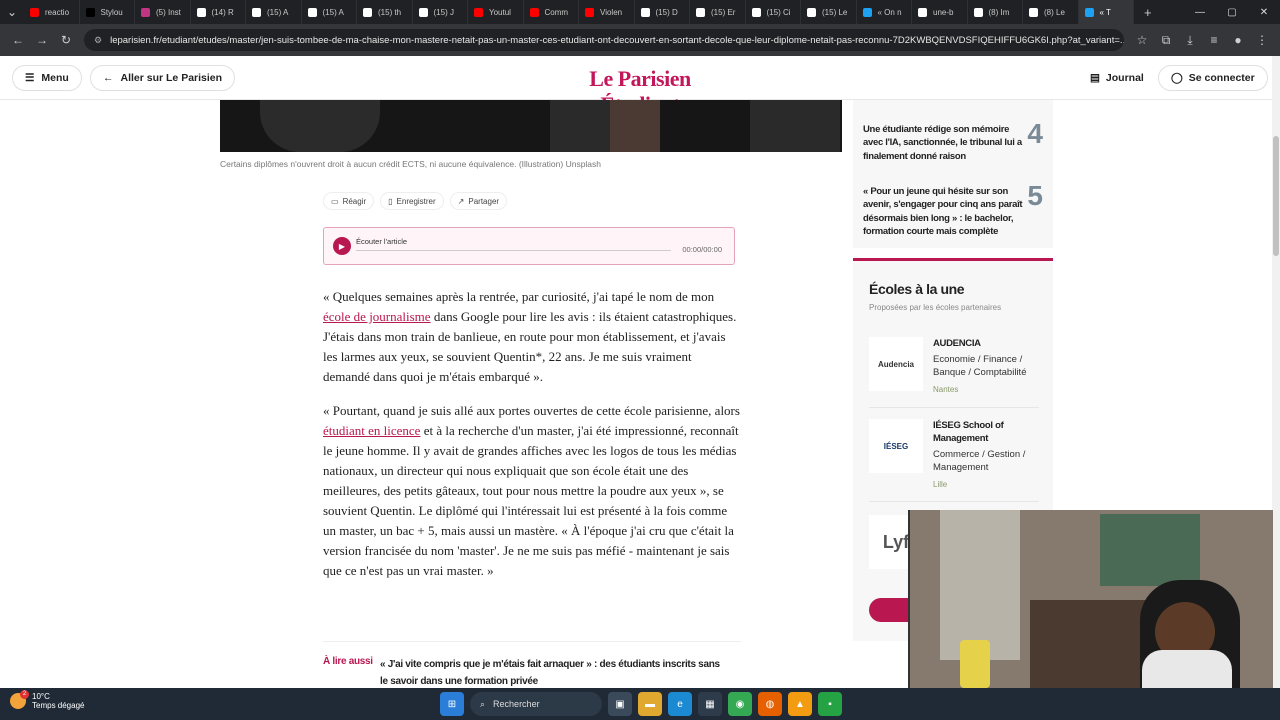 This screenshot has width=1280, height=720. Describe the element at coordinates (723, 12) in the screenshot. I see `tab-label: (15) Er` at that location.